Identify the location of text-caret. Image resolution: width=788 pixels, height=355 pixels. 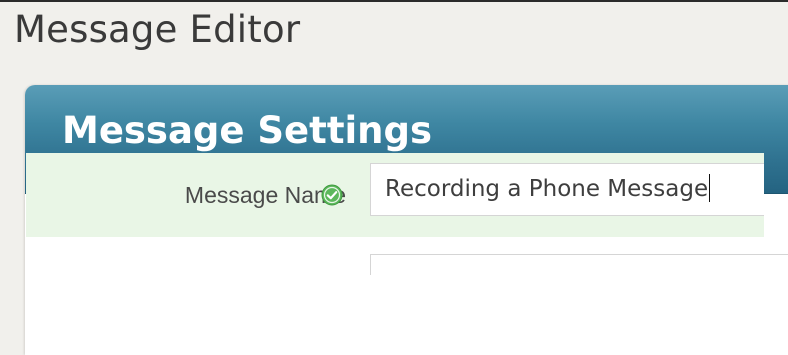
(710, 187).